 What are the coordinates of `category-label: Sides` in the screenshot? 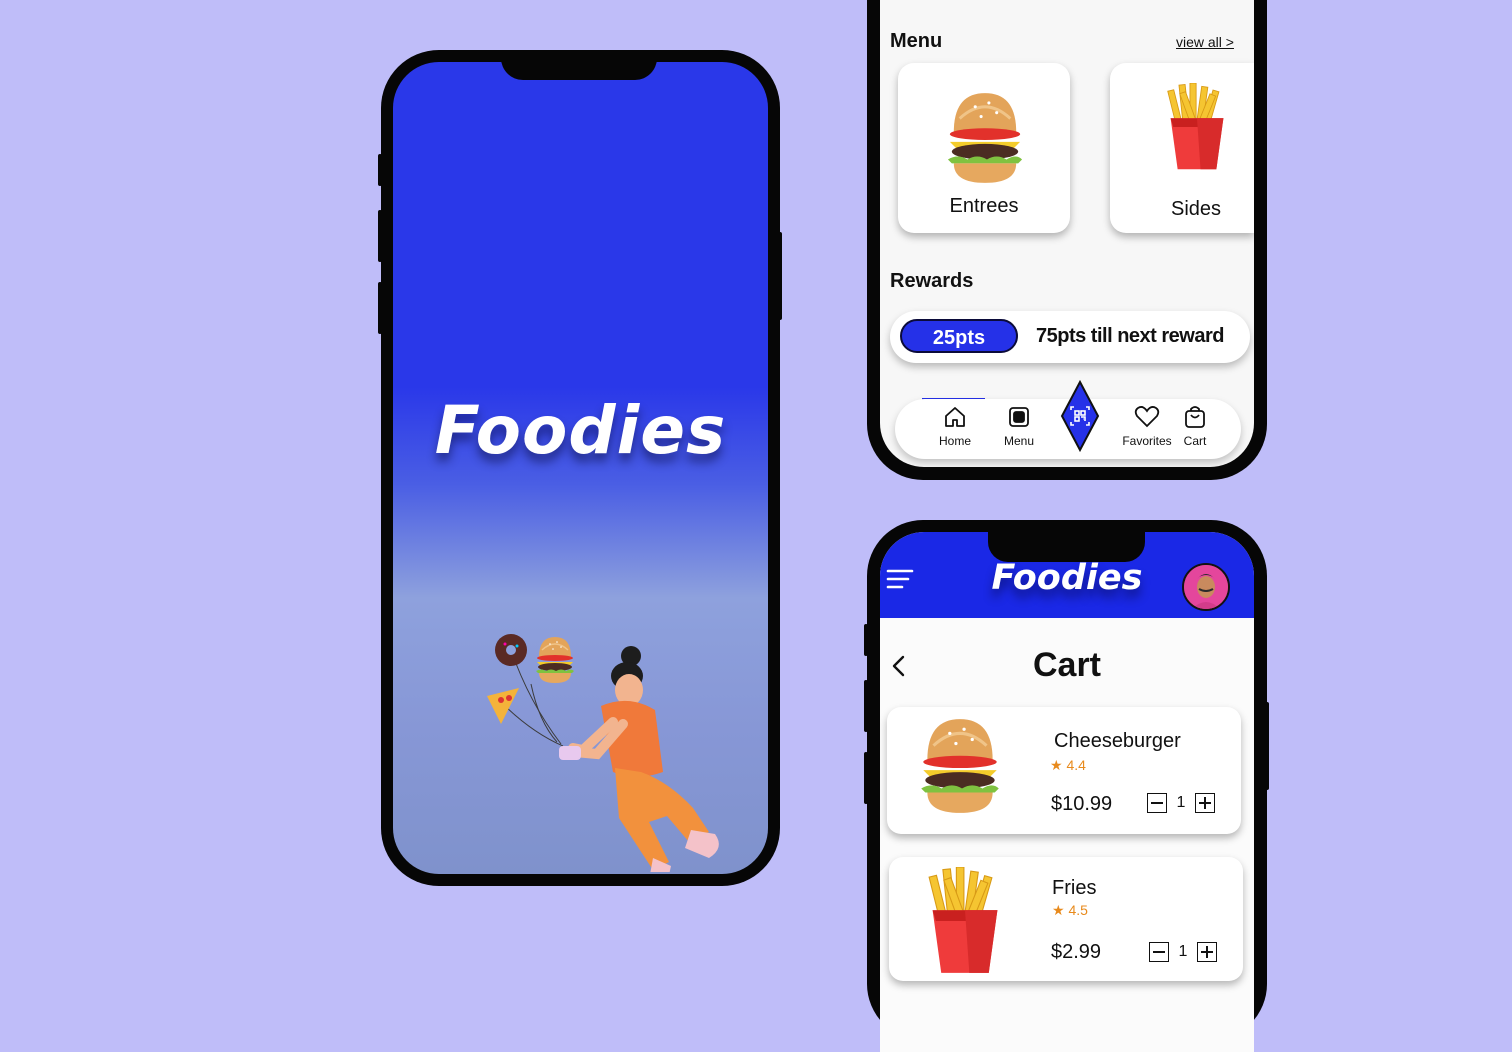 It's located at (1196, 209).